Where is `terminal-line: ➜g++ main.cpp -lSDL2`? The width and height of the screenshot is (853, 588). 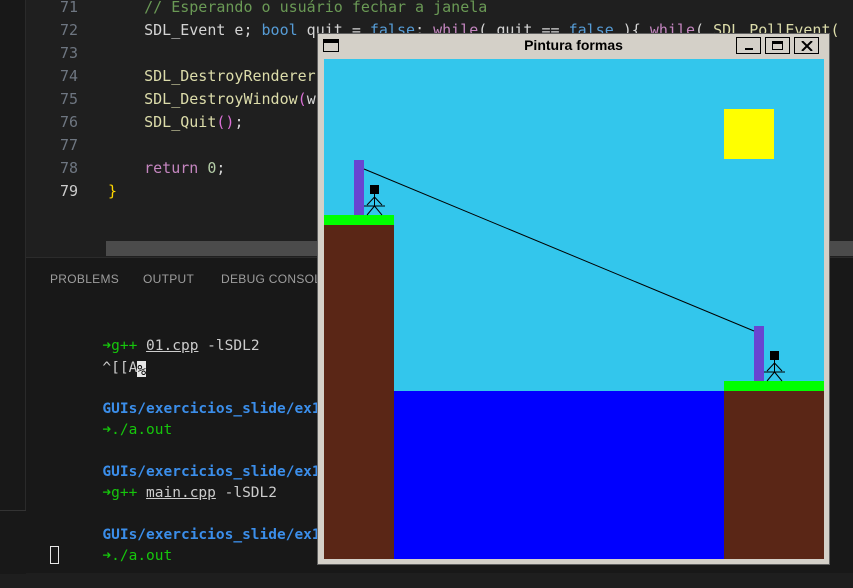
terminal-line: ➜g++ main.cpp -lSDL2 is located at coordinates (163, 481).